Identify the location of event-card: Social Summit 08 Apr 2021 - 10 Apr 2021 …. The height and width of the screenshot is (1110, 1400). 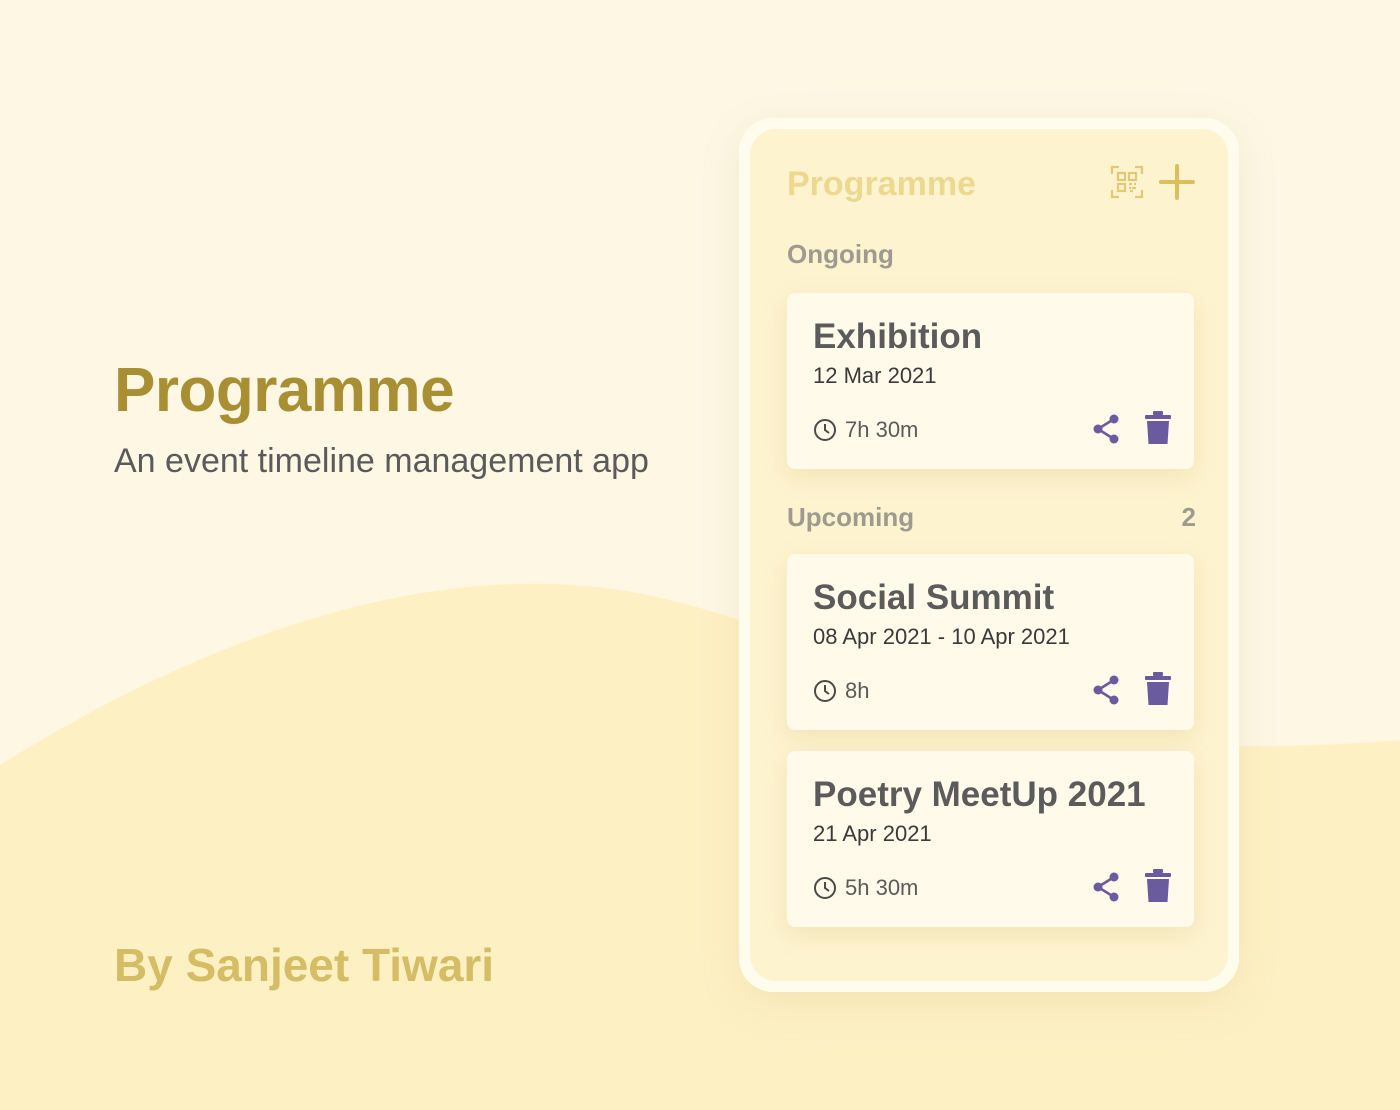
(990, 642).